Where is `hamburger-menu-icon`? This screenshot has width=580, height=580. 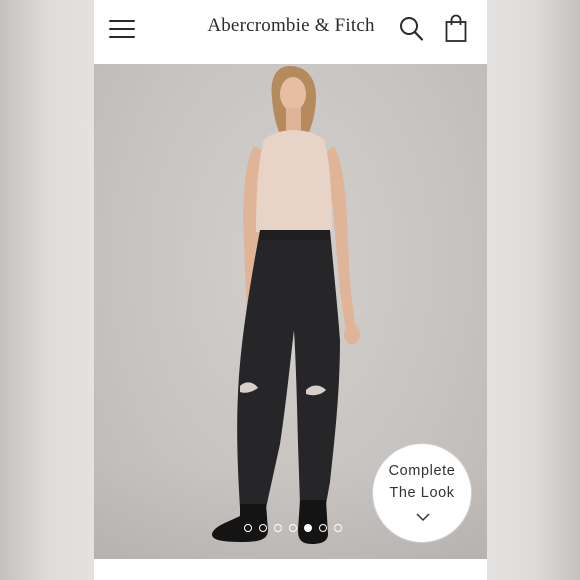
hamburger-menu-icon is located at coordinates (123, 29).